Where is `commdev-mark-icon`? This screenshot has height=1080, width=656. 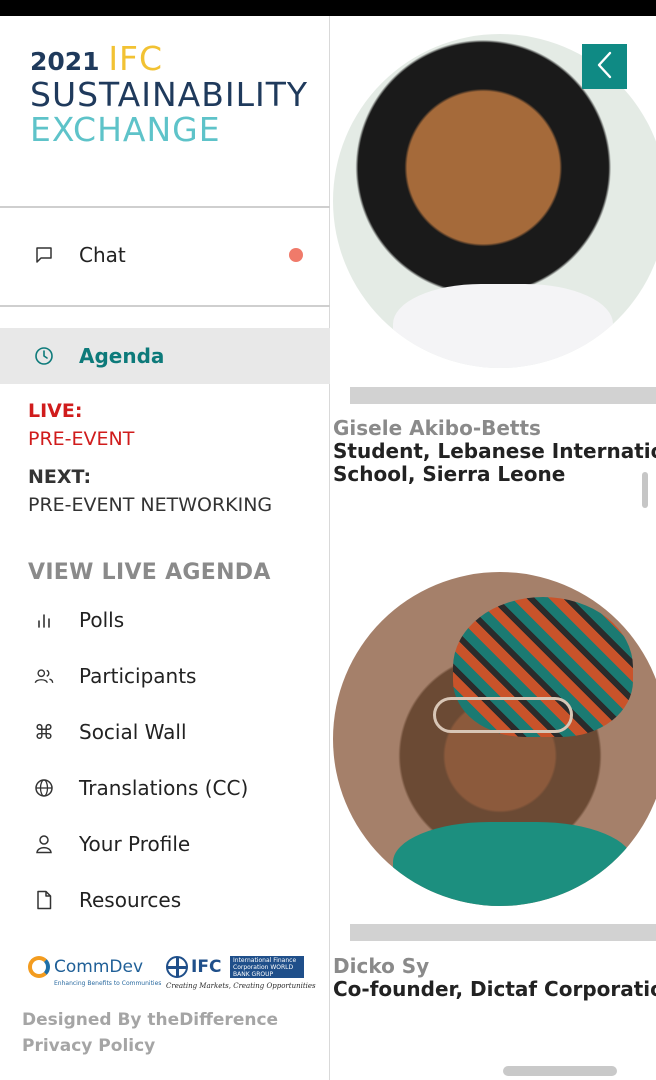
commdev-mark-icon is located at coordinates (39, 967).